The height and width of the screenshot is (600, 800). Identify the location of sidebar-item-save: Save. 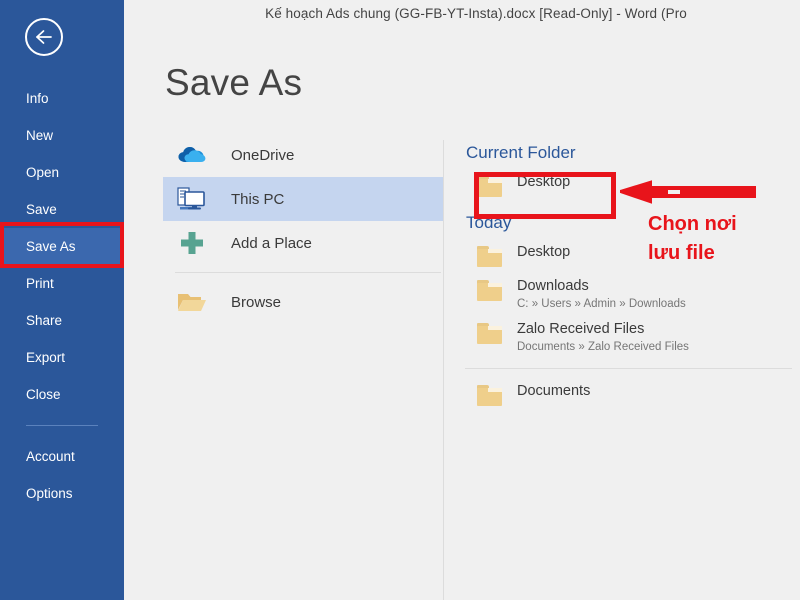
(62, 209).